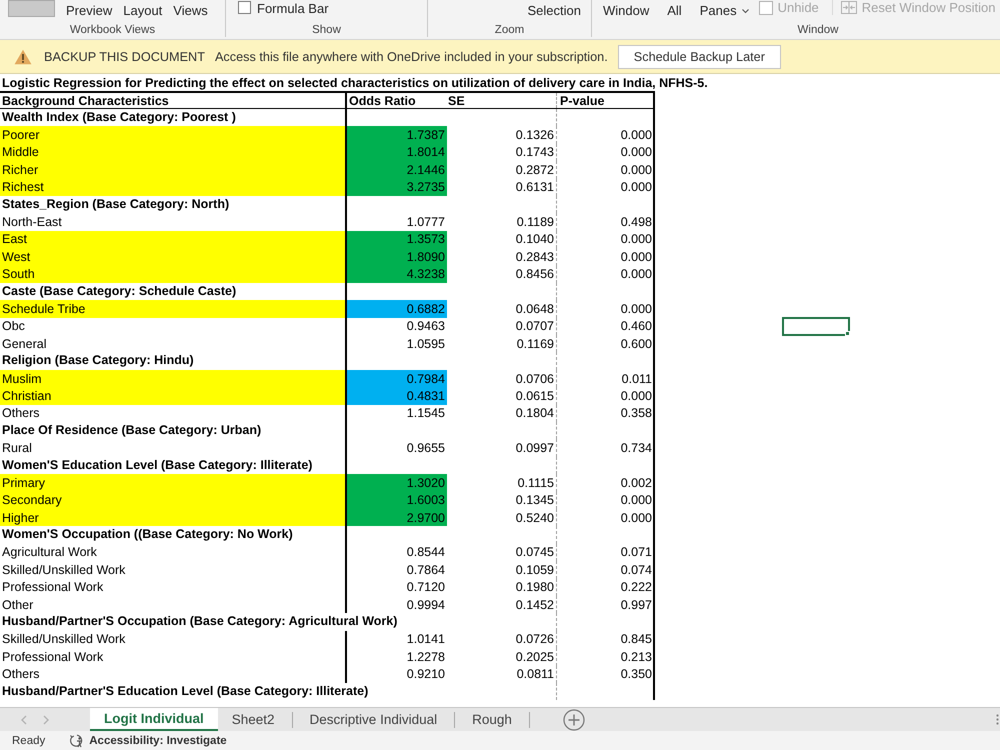 The width and height of the screenshot is (1000, 750). I want to click on se-value: 0.0706, so click(535, 379).